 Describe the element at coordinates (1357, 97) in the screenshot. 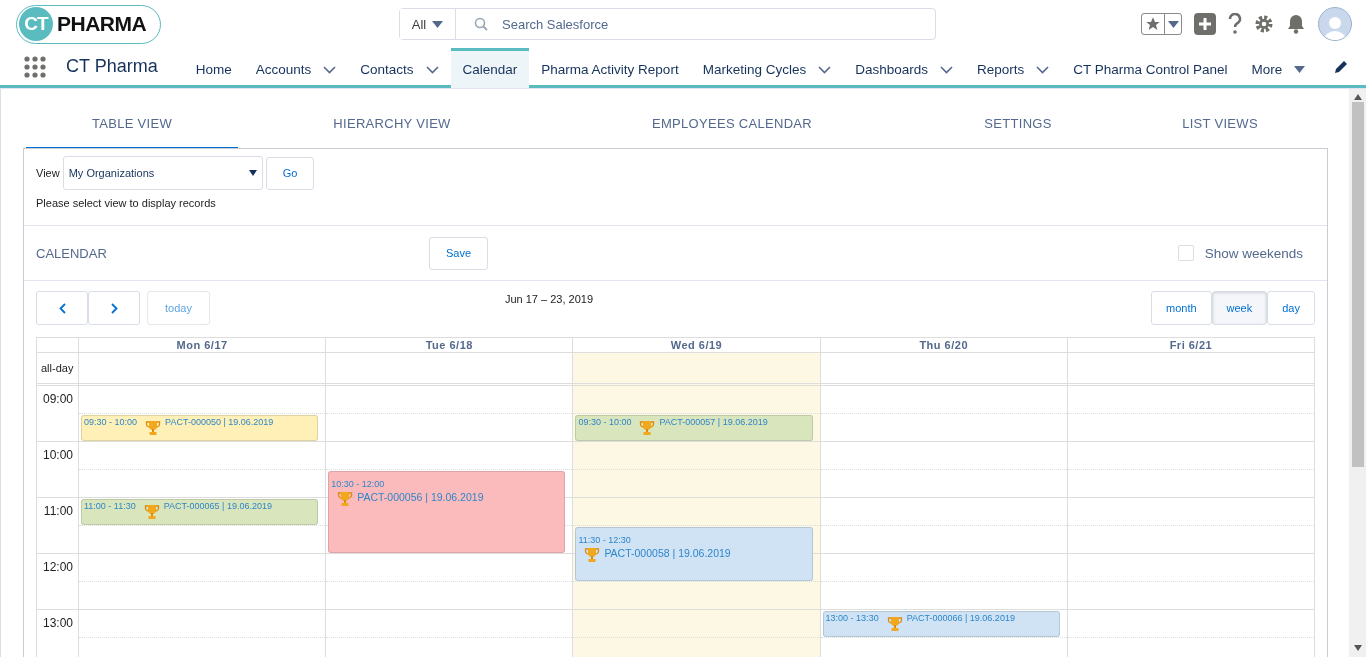

I see `scroll-up-icon` at that location.